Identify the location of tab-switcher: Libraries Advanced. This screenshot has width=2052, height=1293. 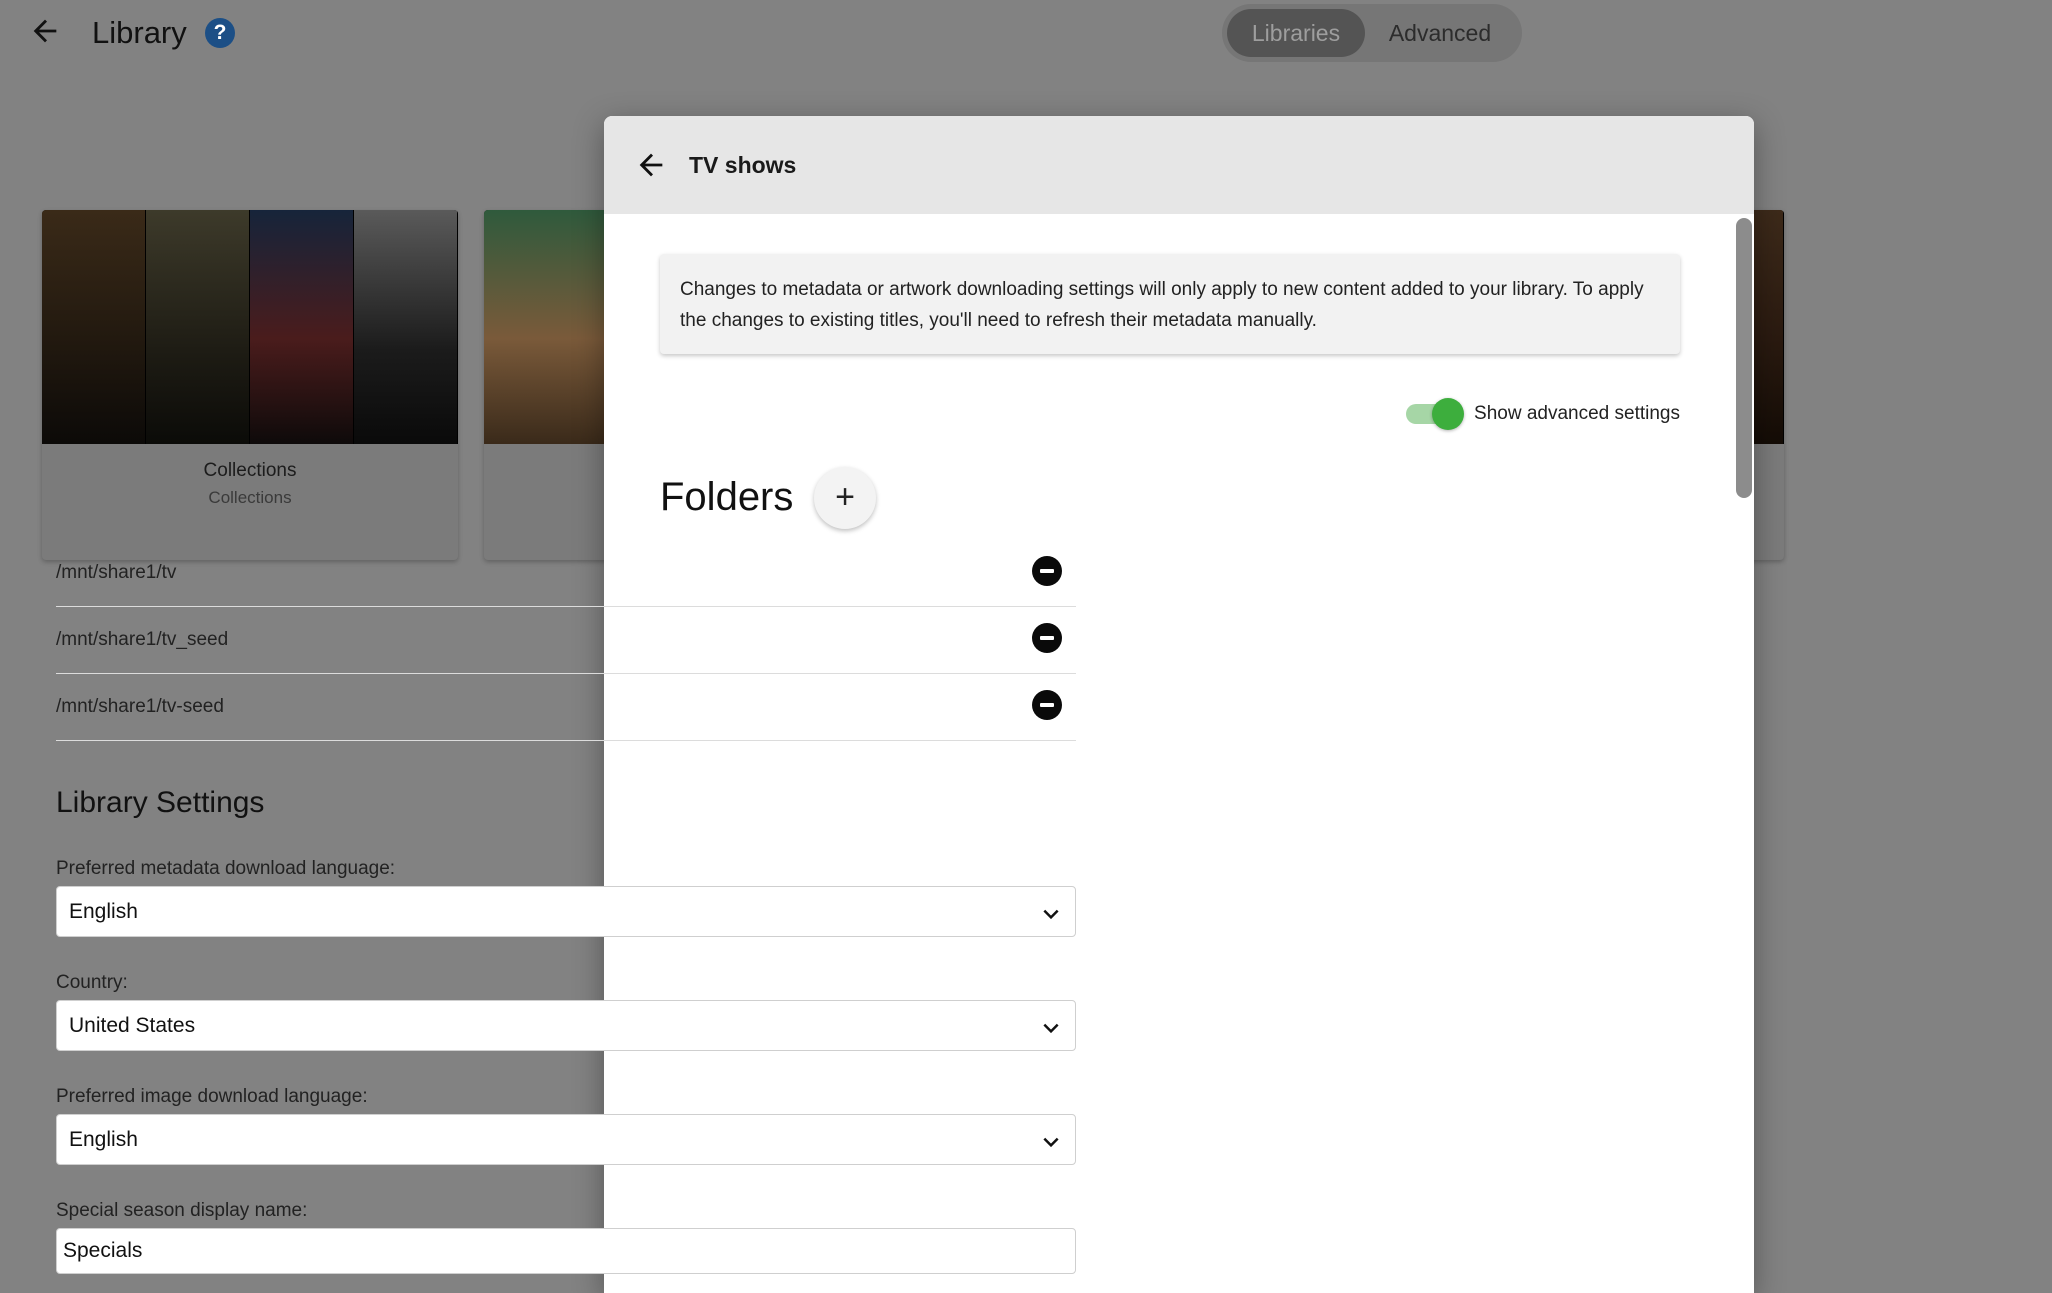
(1372, 33).